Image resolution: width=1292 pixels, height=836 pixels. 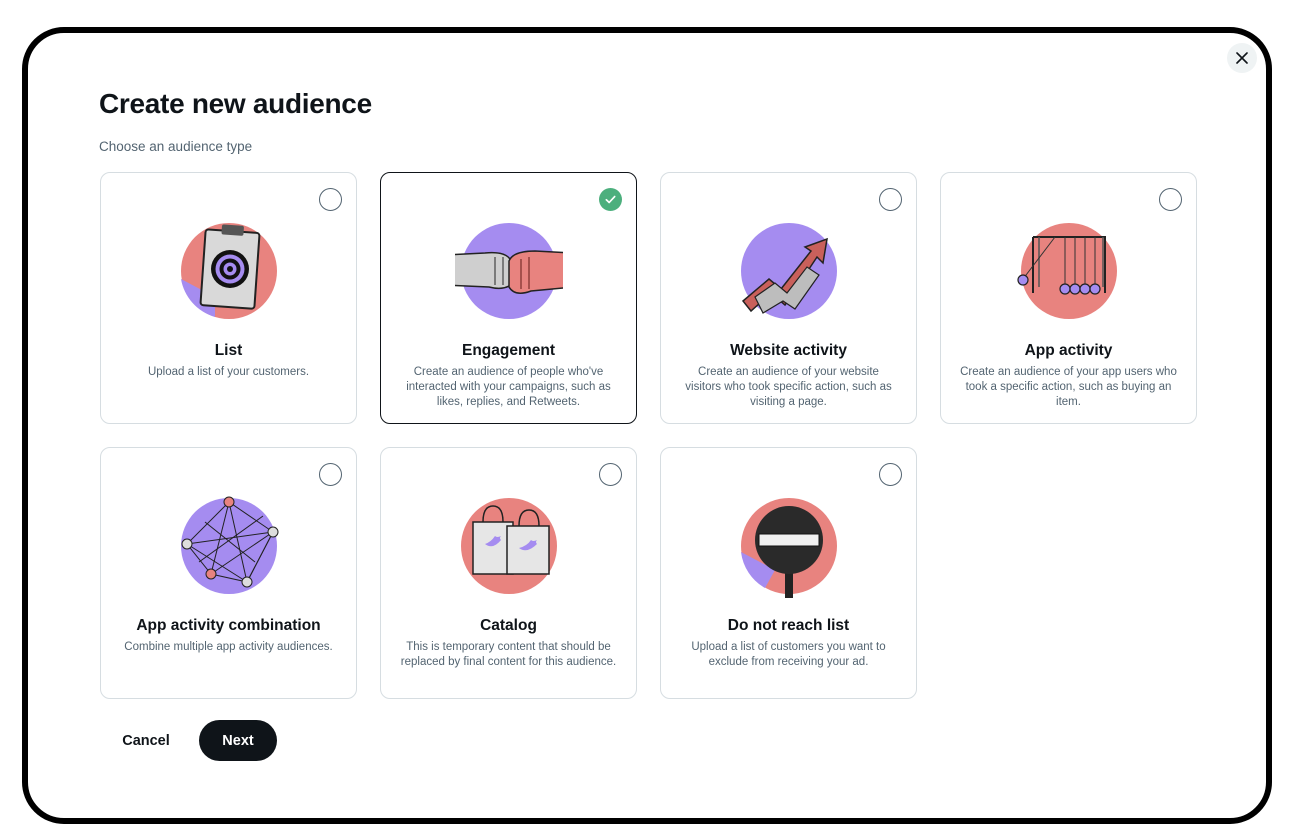 What do you see at coordinates (235, 103) in the screenshot?
I see `page-title: Create new audience` at bounding box center [235, 103].